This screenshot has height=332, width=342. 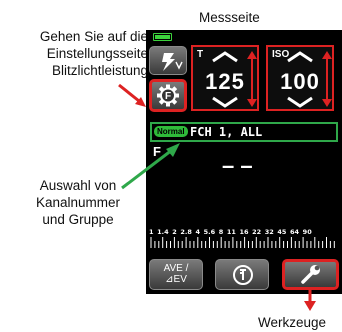 I want to click on arrow-to-channel-group, so click(x=147, y=169).